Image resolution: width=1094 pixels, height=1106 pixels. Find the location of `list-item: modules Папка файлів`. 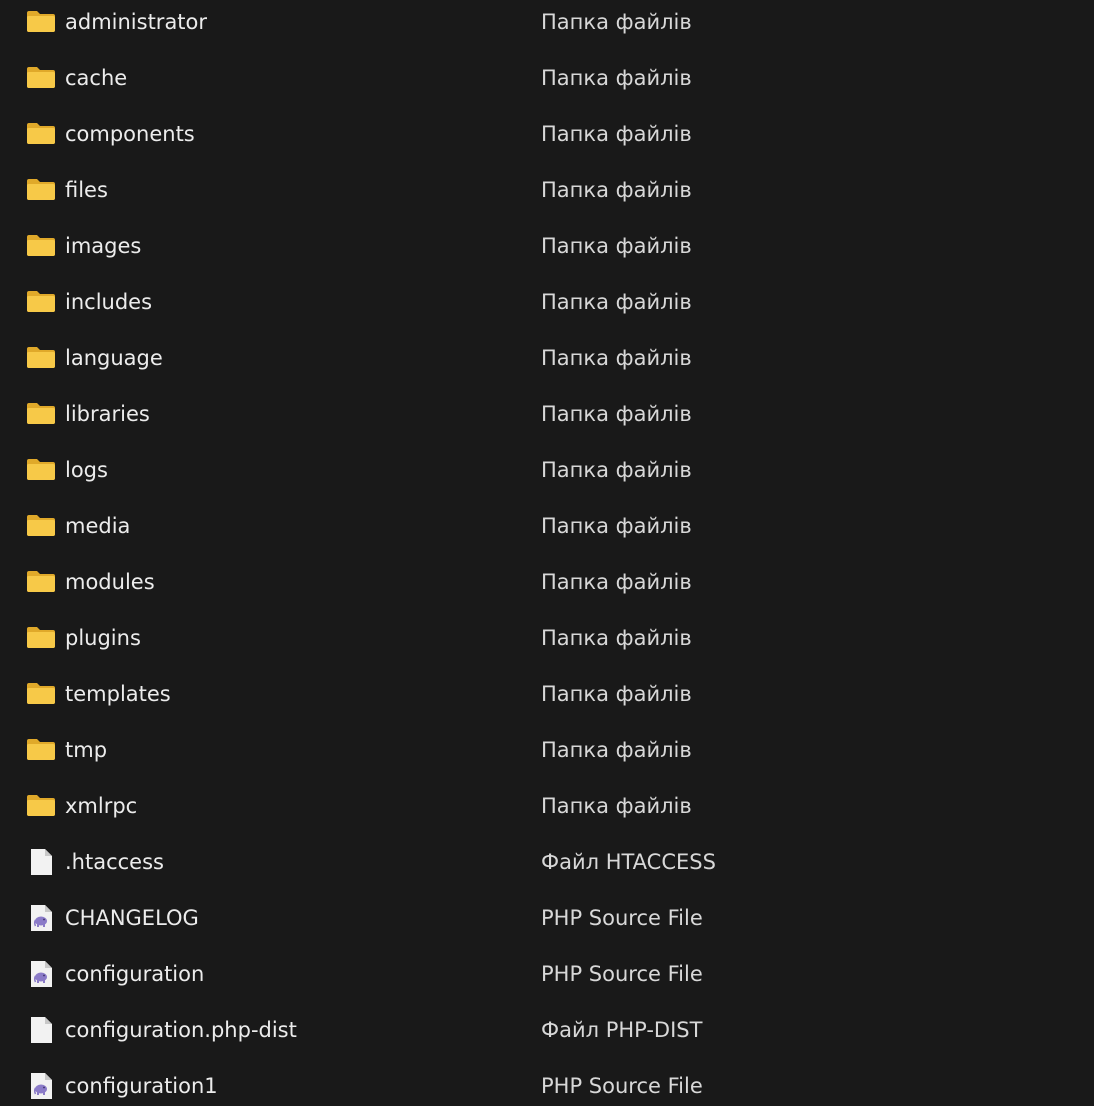

list-item: modules Папка файлів is located at coordinates (547, 582).